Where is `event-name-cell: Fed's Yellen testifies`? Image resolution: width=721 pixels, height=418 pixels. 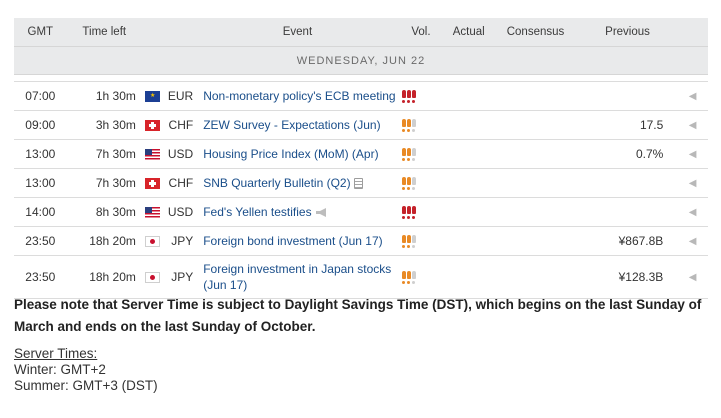
event-name-cell: Fed's Yellen testifies is located at coordinates (297, 212).